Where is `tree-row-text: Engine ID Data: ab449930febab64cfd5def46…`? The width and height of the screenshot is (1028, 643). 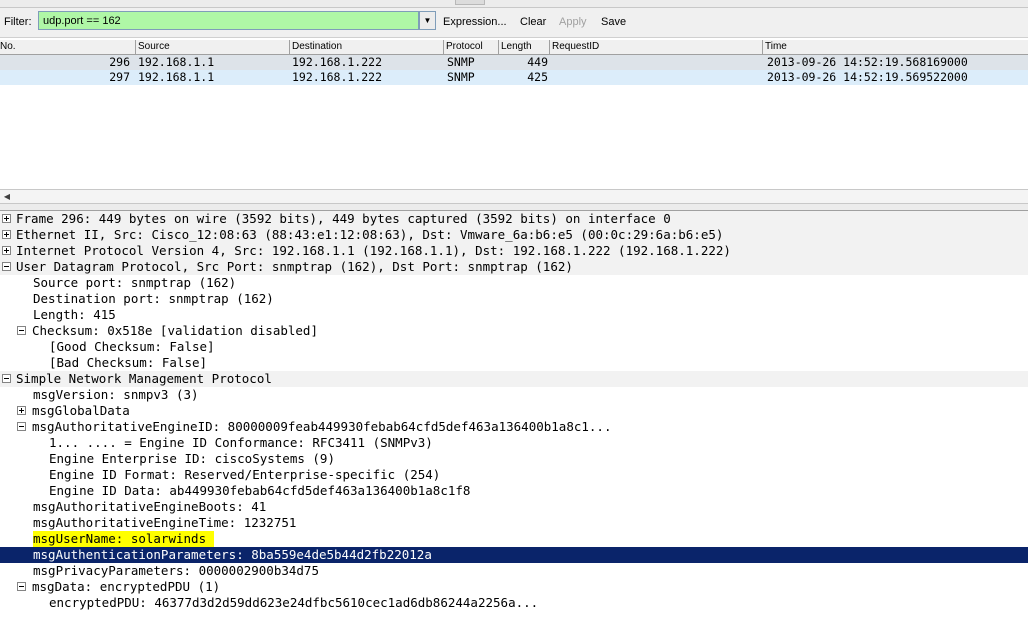
tree-row-text: Engine ID Data: ab449930febab64cfd5def46… is located at coordinates (260, 490).